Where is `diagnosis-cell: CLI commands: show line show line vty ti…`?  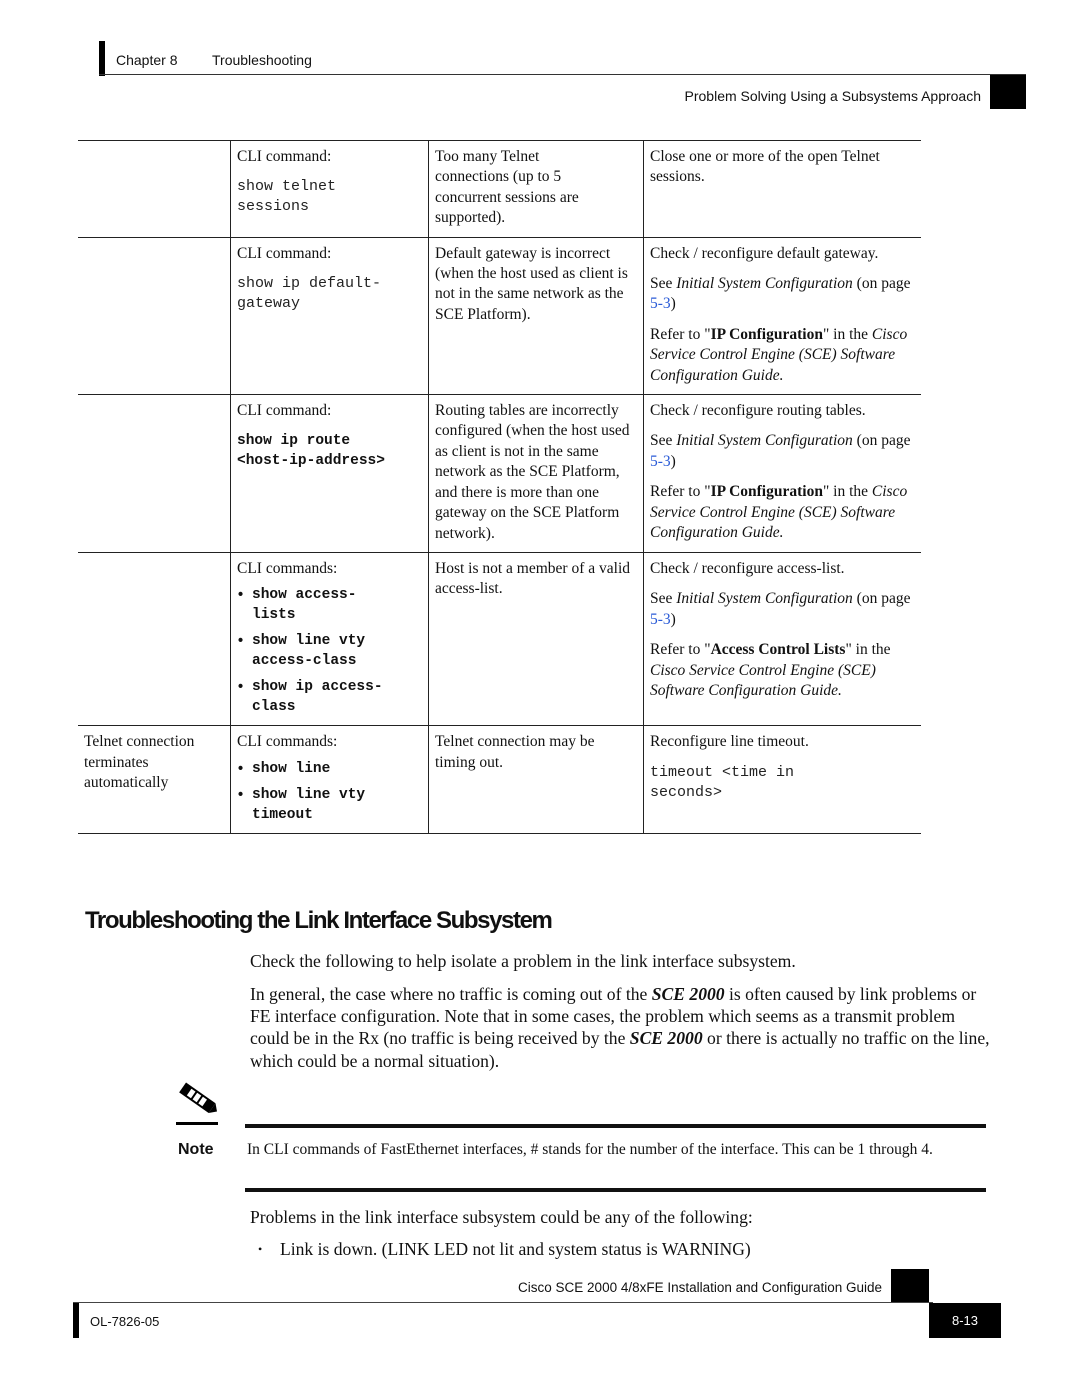 diagnosis-cell: CLI commands: show line show line vty ti… is located at coordinates (329, 779).